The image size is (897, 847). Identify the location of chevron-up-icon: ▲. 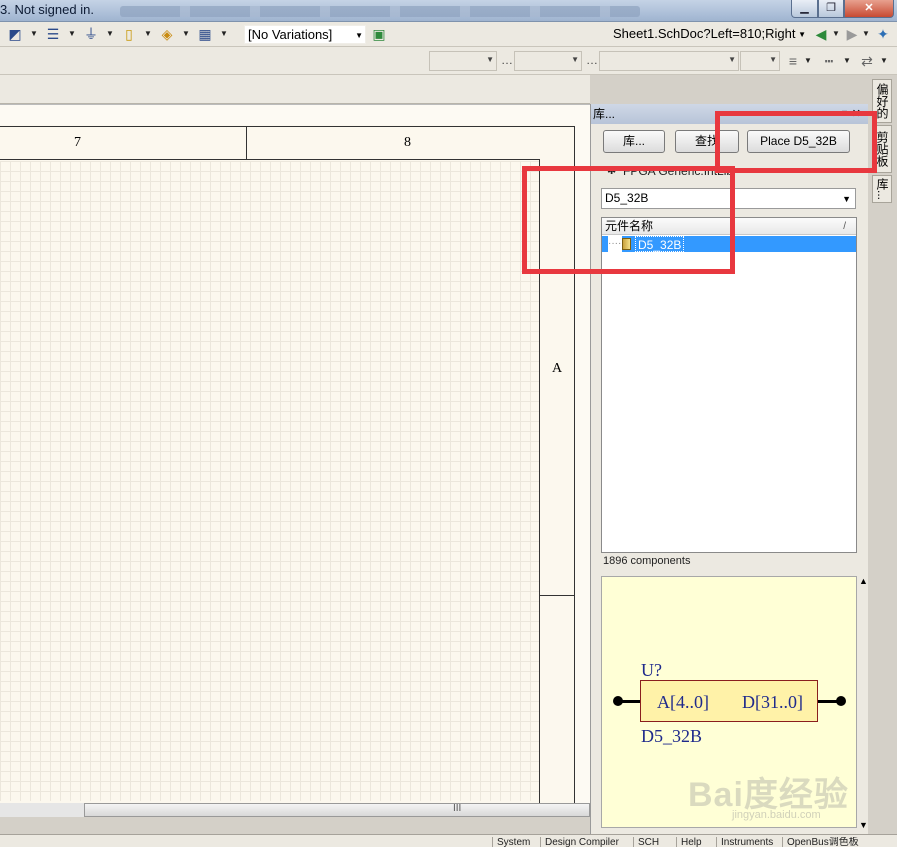
(863, 581).